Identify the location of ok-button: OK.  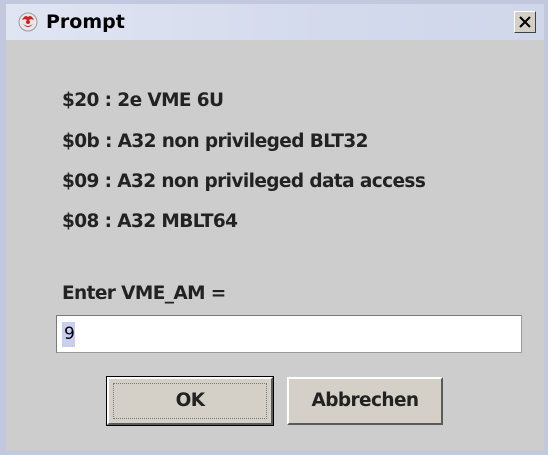
(190, 401).